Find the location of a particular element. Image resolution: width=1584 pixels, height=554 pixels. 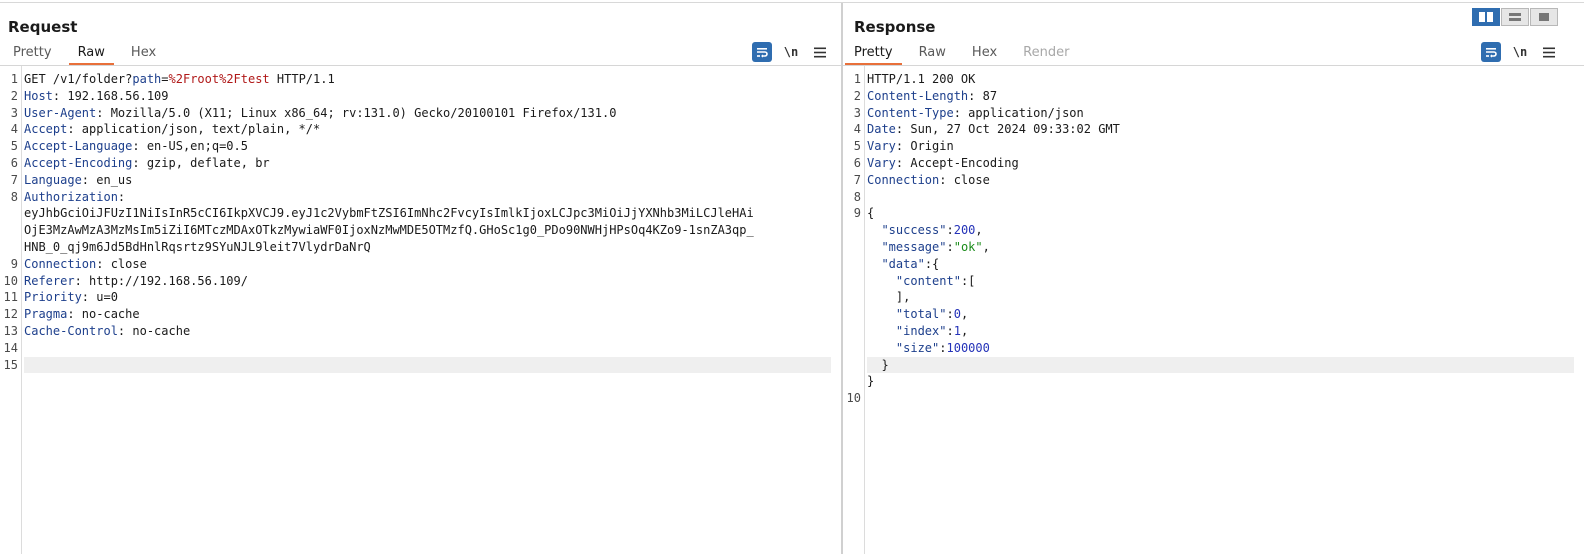

line-content: HTTP/1.1 200 OK is located at coordinates (1220, 79).